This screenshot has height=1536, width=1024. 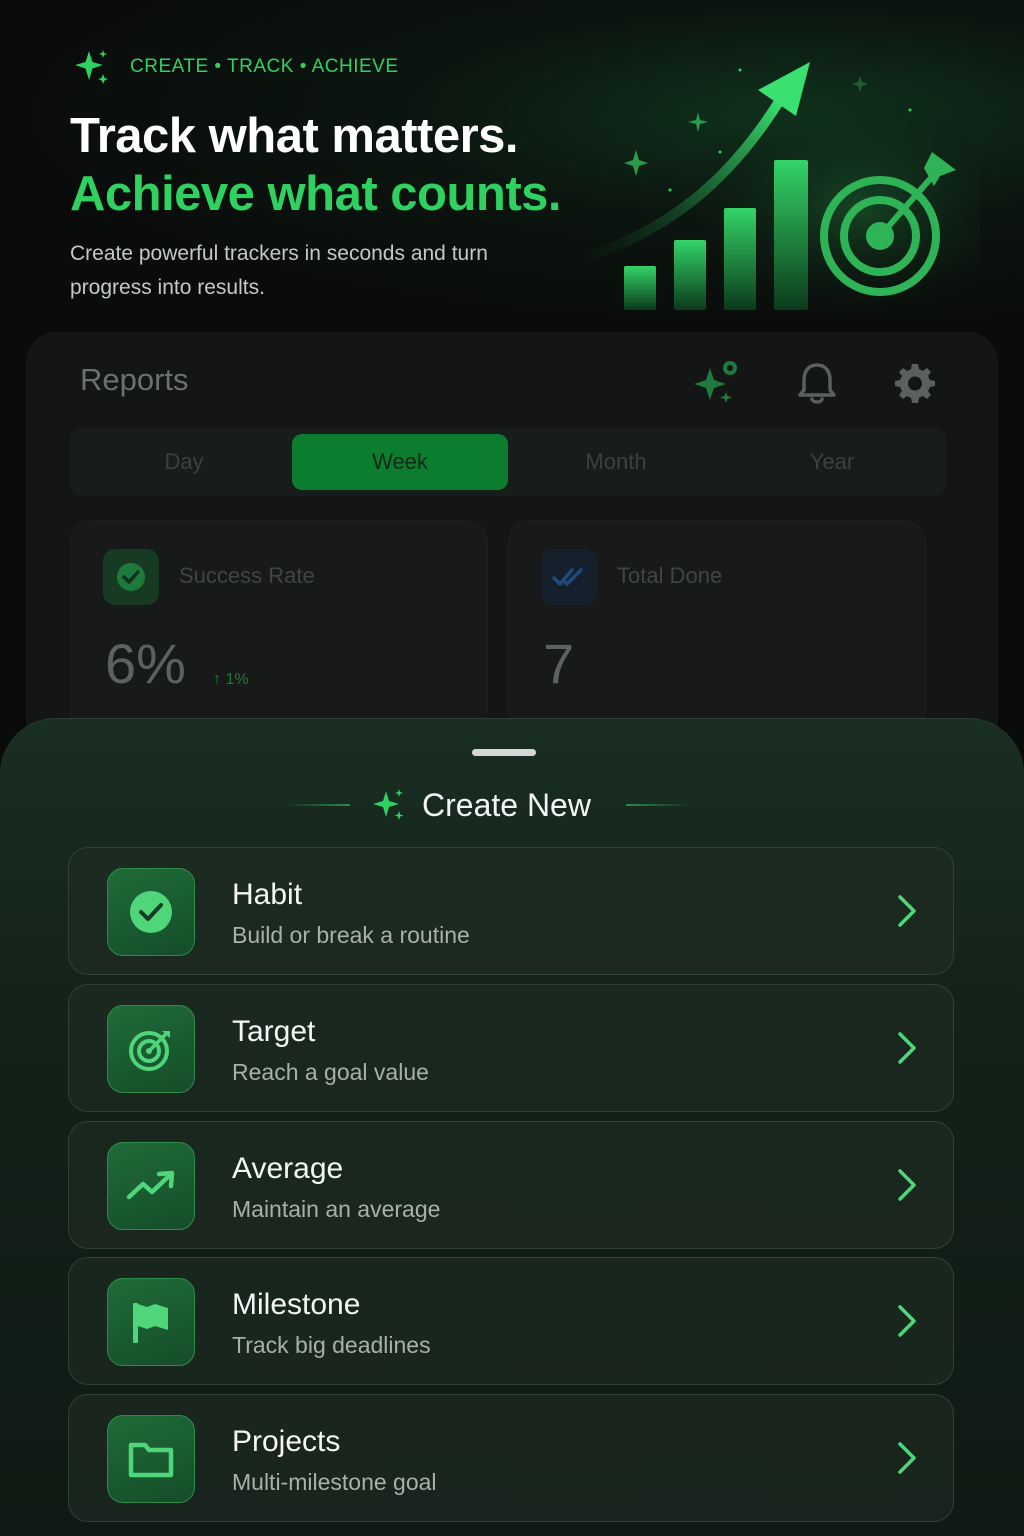 I want to click on option-subtitle: Maintain an average, so click(x=336, y=1209).